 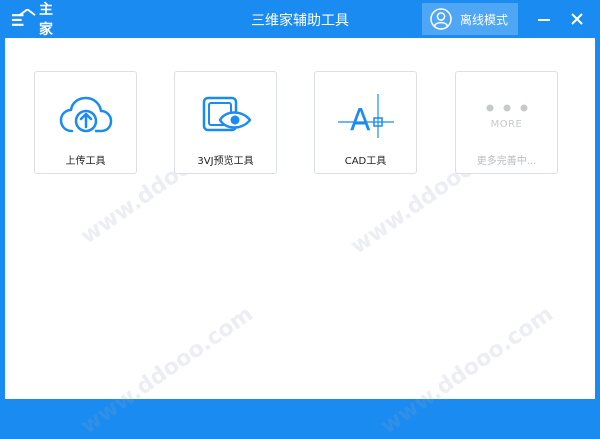 I want to click on close-button, so click(x=577, y=19).